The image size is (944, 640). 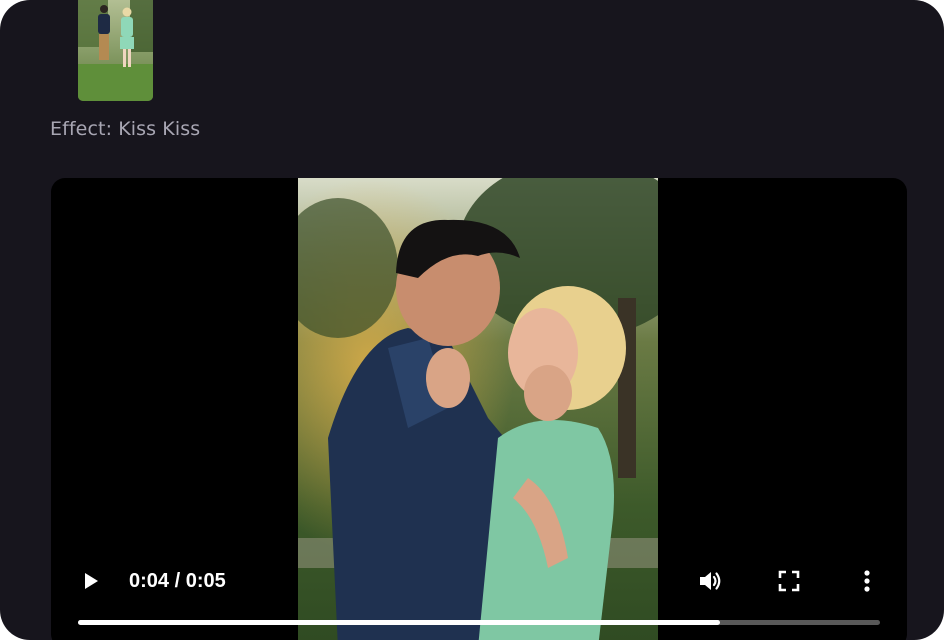 I want to click on progress-bar, so click(x=479, y=622).